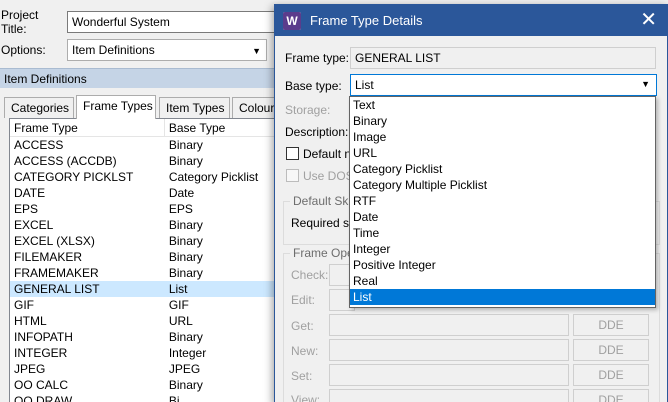 The width and height of the screenshot is (668, 402). Describe the element at coordinates (471, 20) in the screenshot. I see `dialog-titlebar: W Frame Type Details ✕` at that location.